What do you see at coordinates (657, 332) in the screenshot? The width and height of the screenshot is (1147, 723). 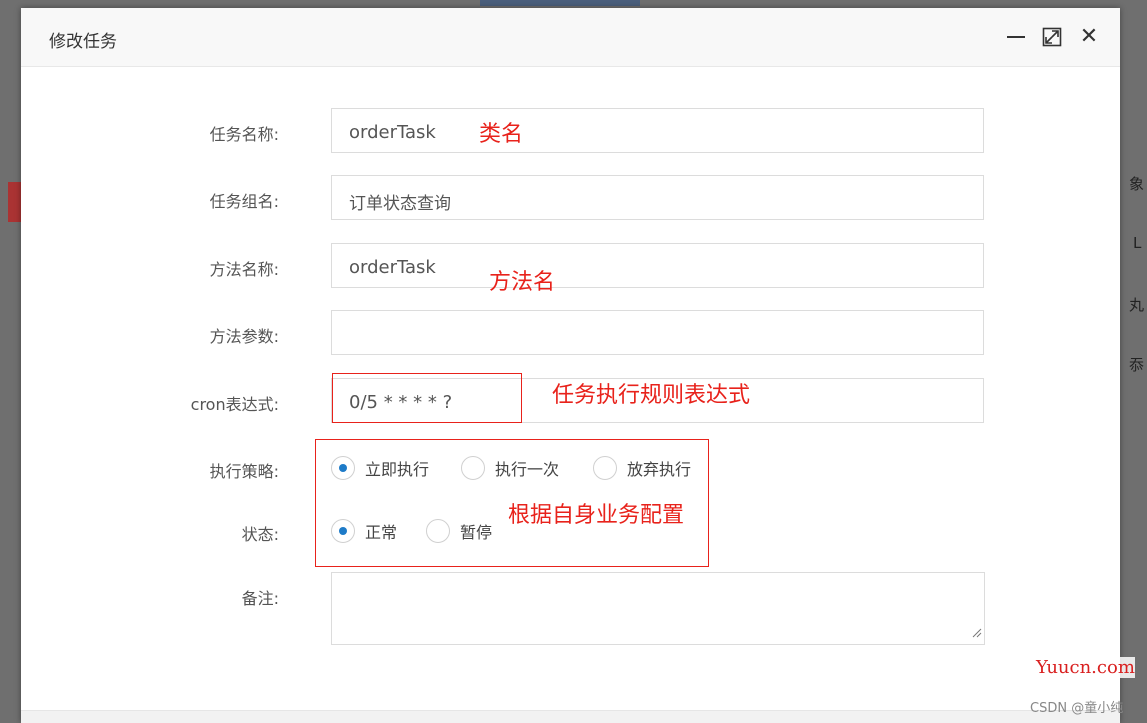 I see `method-params-input` at bounding box center [657, 332].